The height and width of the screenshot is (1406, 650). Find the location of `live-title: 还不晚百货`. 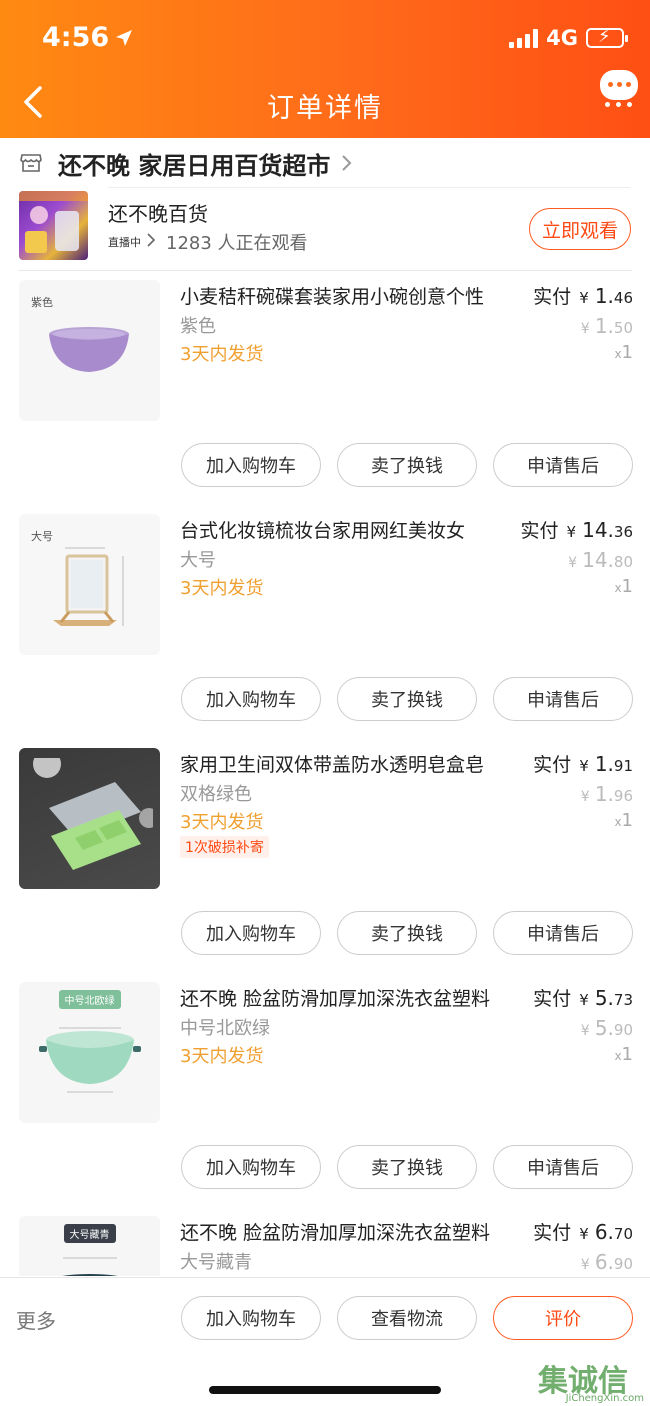

live-title: 还不晚百货 is located at coordinates (158, 214).